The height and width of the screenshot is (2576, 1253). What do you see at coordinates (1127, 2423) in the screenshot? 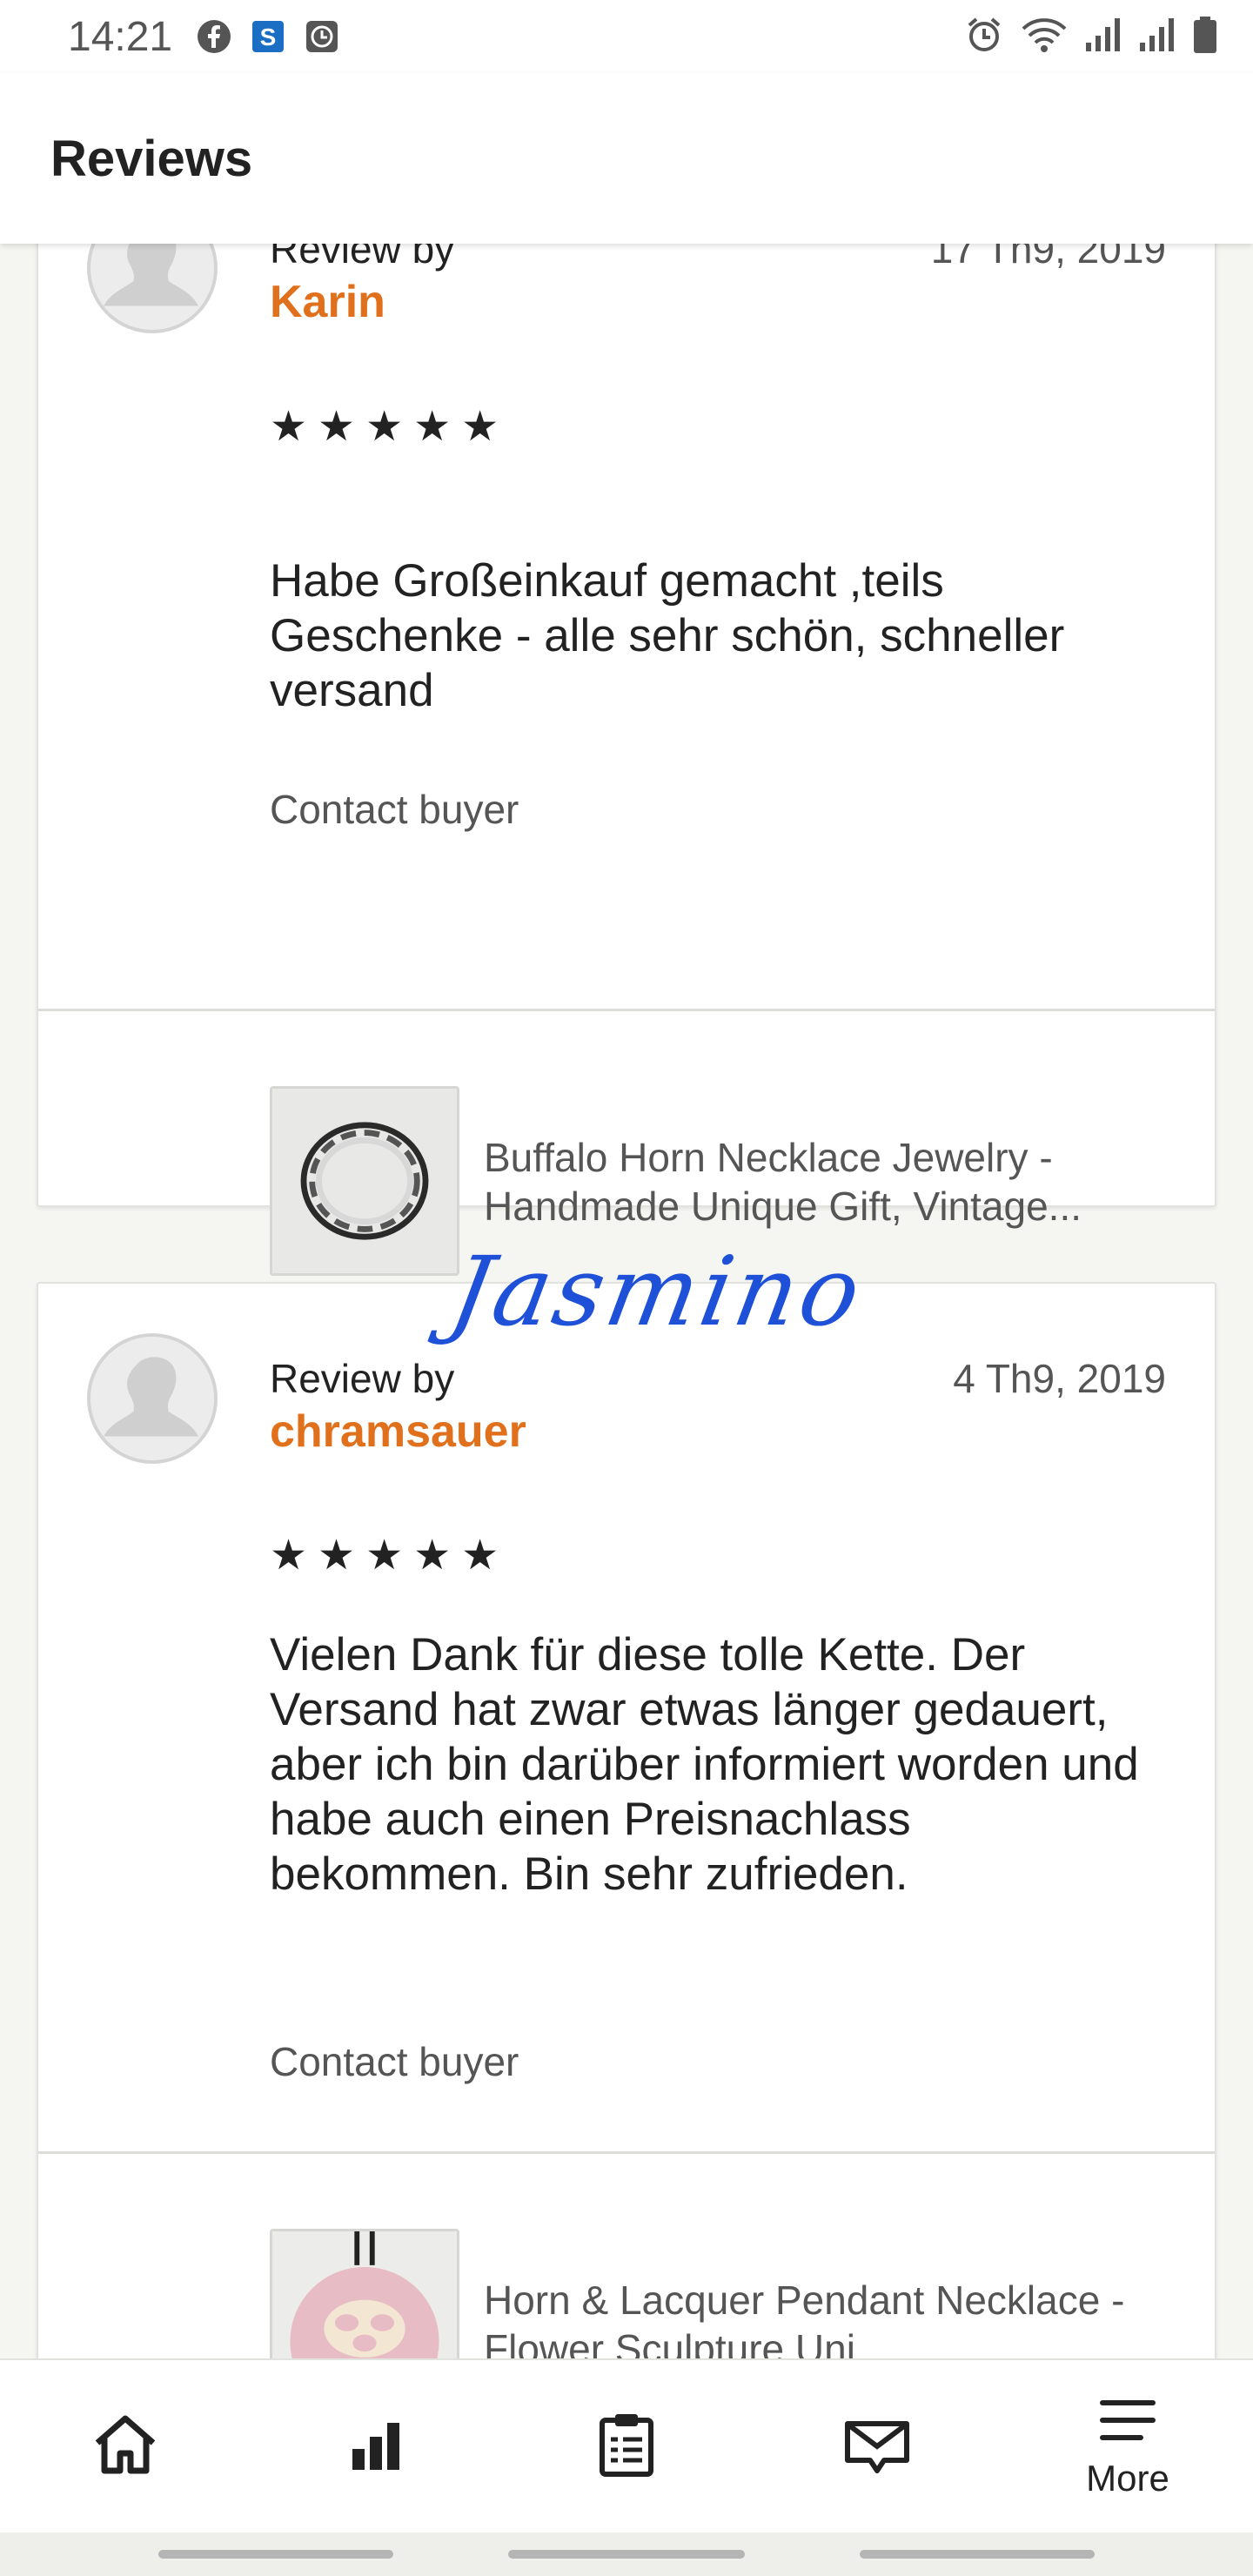
I see `menu-icon` at bounding box center [1127, 2423].